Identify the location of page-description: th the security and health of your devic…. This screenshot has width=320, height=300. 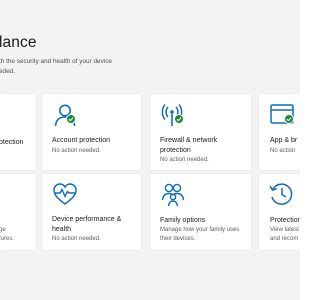
(56, 66).